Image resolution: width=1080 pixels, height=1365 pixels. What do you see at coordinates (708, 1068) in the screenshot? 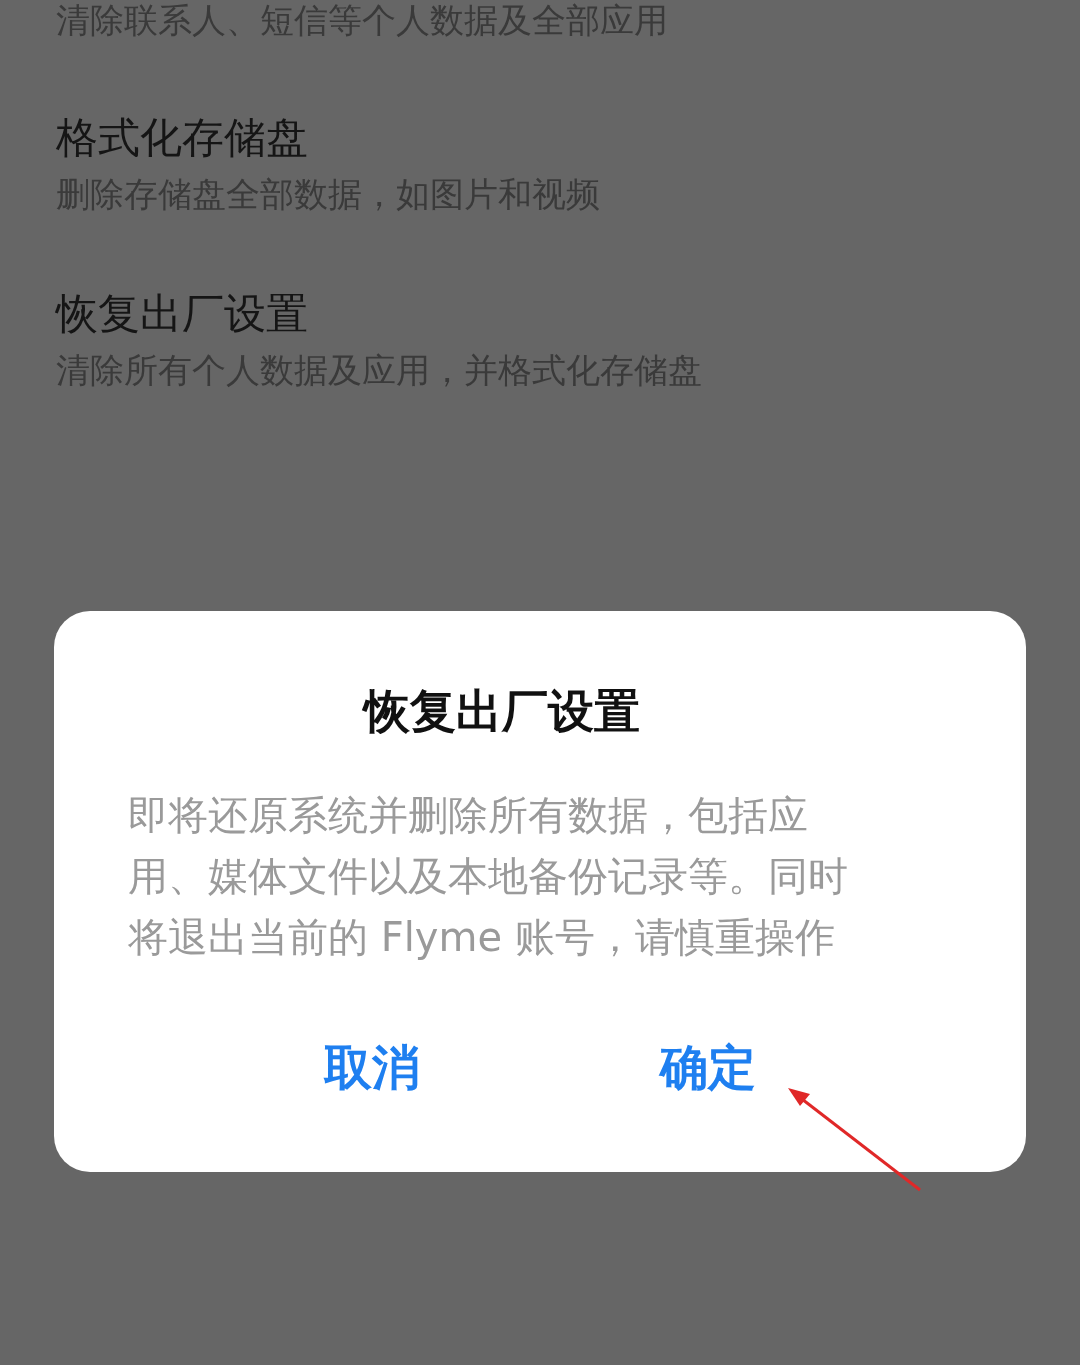
I see `confirm-button: 确定` at bounding box center [708, 1068].